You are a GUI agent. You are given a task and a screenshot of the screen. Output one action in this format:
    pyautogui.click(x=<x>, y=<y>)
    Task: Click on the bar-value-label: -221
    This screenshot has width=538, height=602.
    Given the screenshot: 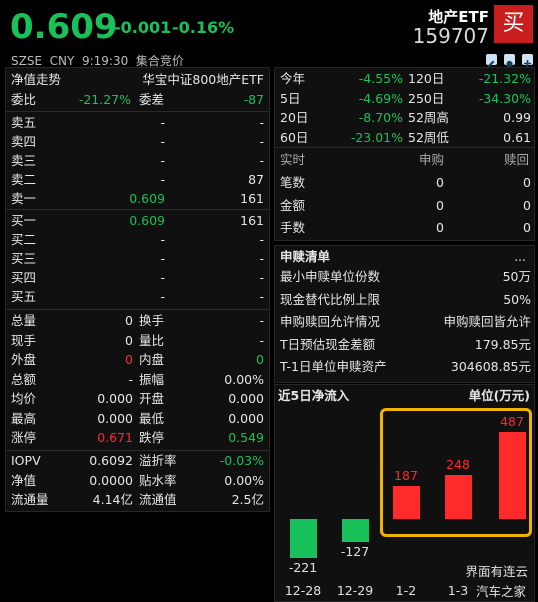 What is the action you would take?
    pyautogui.click(x=303, y=568)
    